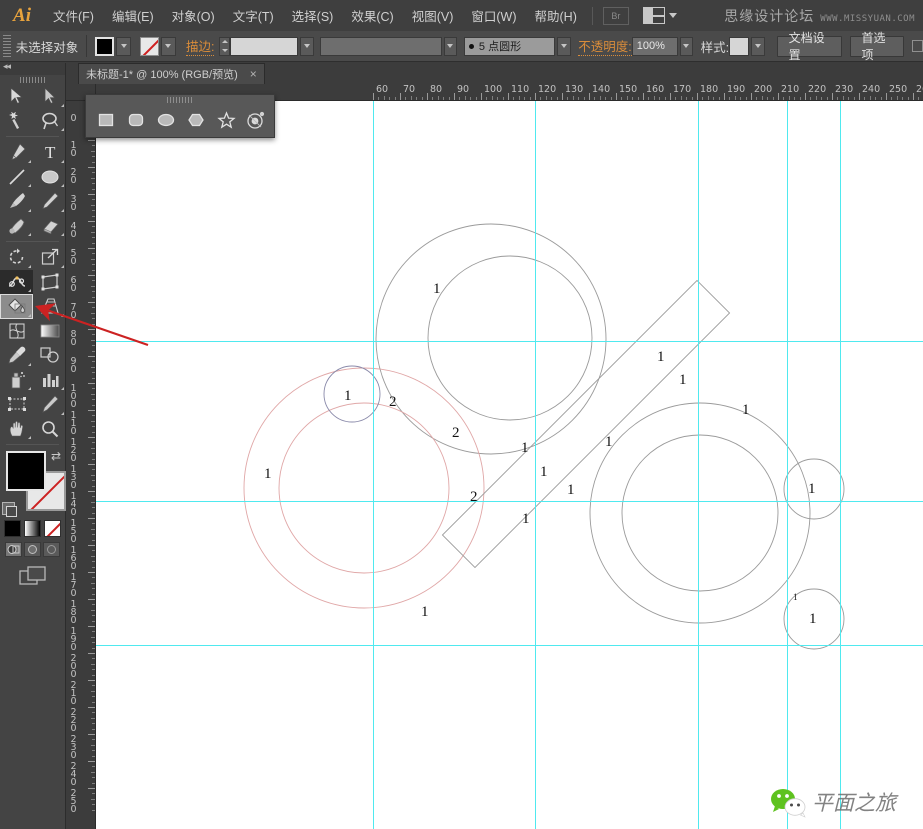 Image resolution: width=923 pixels, height=829 pixels. I want to click on opacity-label: 不透明度:, so click(605, 46).